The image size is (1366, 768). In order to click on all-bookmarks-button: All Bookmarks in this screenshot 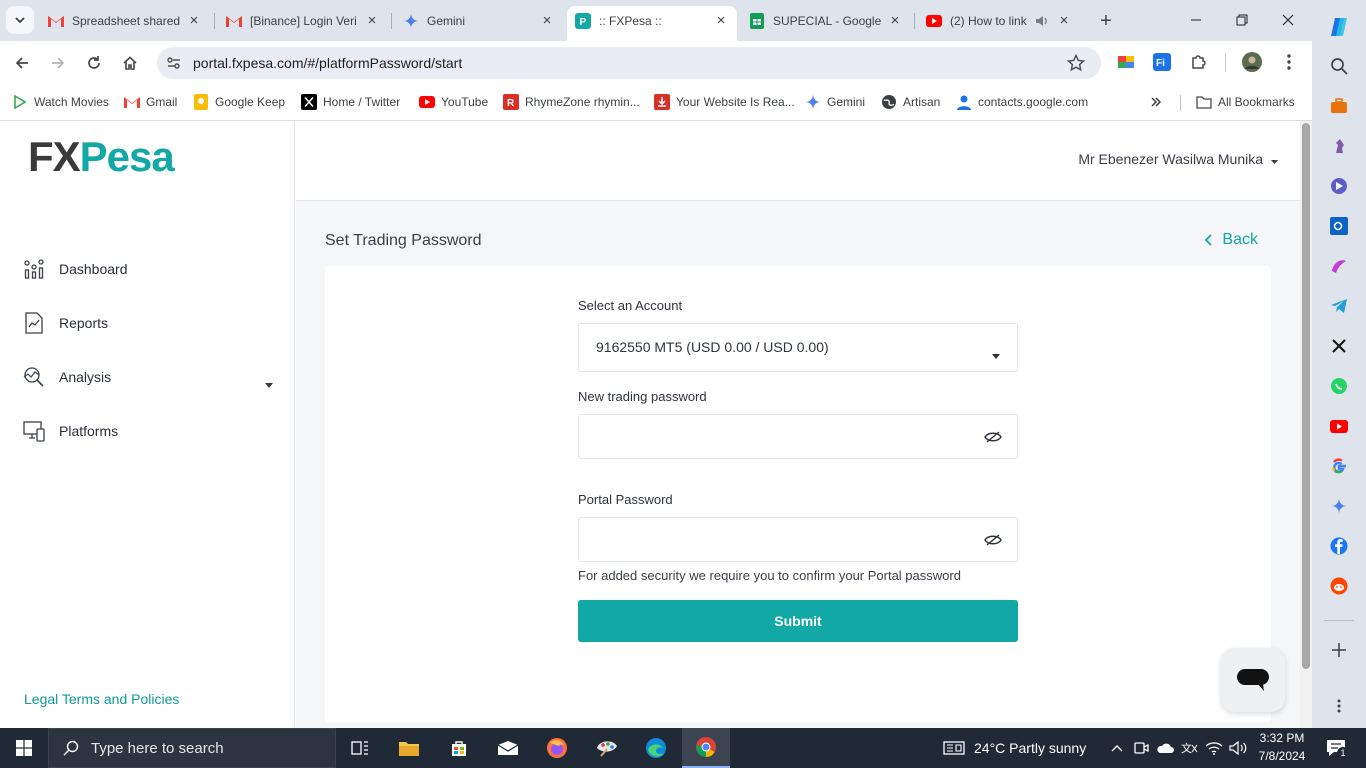, I will do `click(1245, 102)`.